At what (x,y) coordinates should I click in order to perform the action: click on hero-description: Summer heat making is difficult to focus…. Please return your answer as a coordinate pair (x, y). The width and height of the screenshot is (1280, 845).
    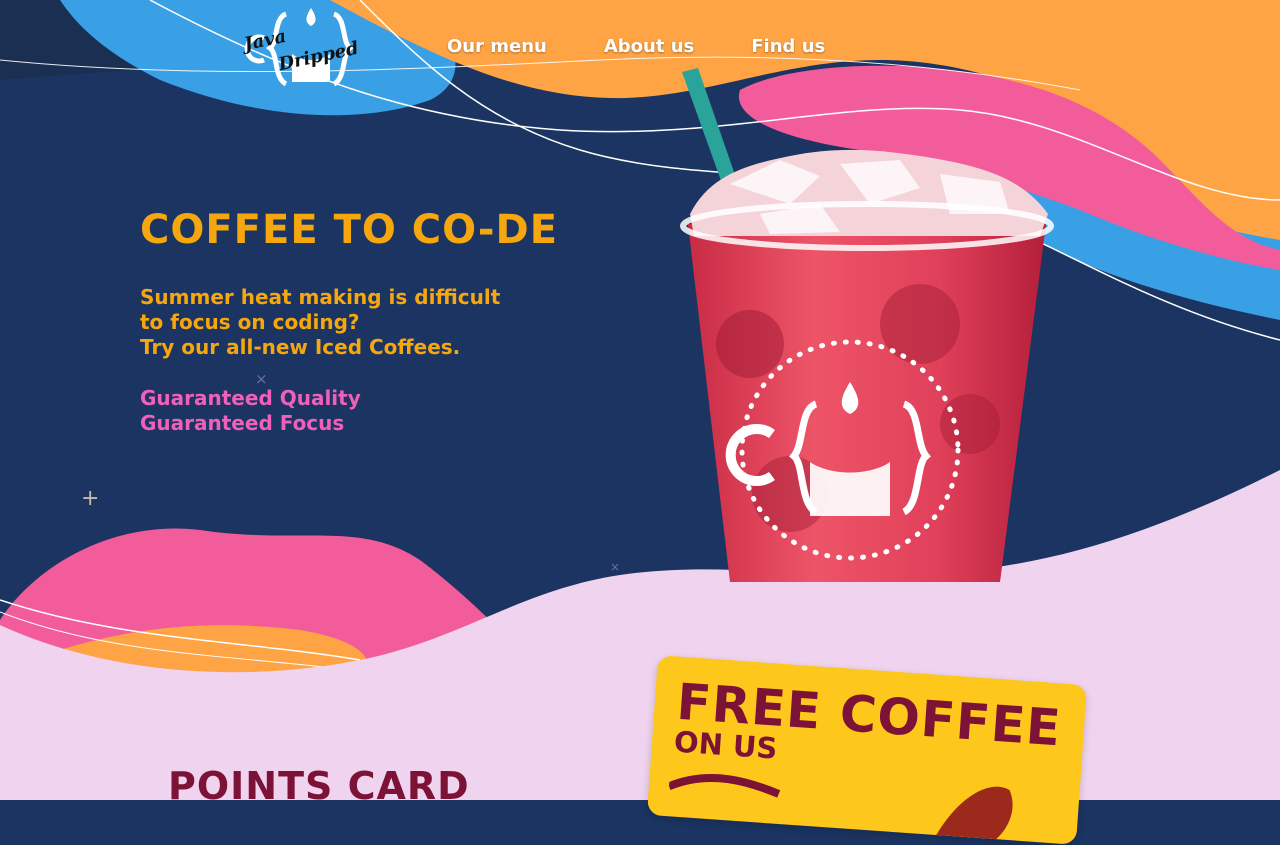
    Looking at the image, I should click on (320, 322).